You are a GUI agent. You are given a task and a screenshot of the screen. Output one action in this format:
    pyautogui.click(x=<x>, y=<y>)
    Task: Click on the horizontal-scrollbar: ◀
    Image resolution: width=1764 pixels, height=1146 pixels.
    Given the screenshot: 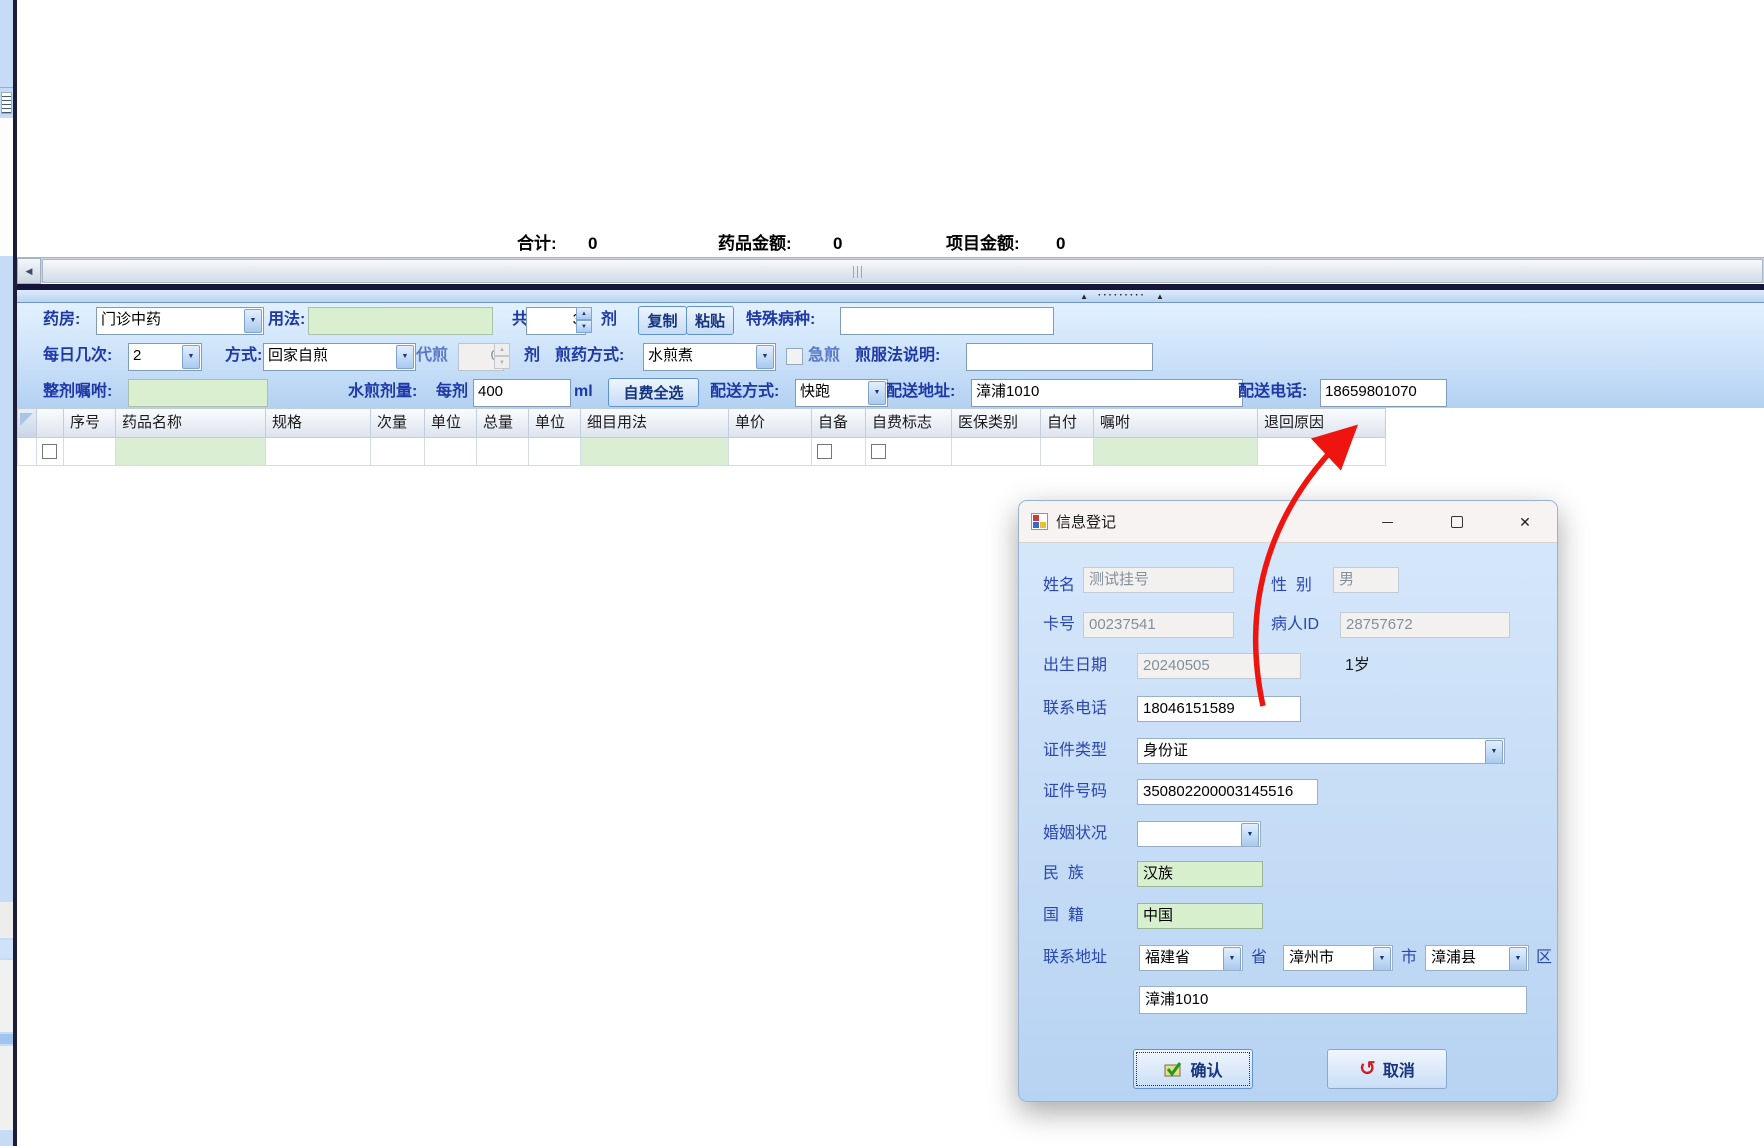 What is the action you would take?
    pyautogui.click(x=890, y=270)
    